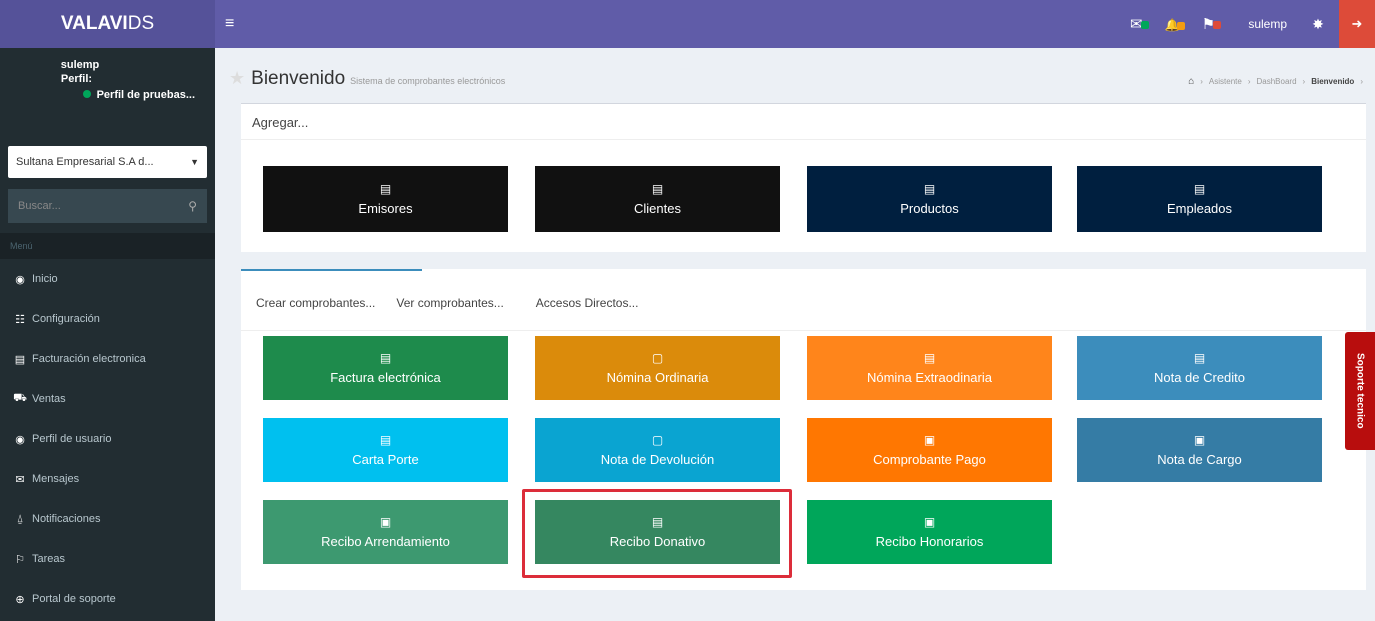 Image resolution: width=1375 pixels, height=621 pixels. What do you see at coordinates (192, 206) in the screenshot?
I see `search-icon: ⚲` at bounding box center [192, 206].